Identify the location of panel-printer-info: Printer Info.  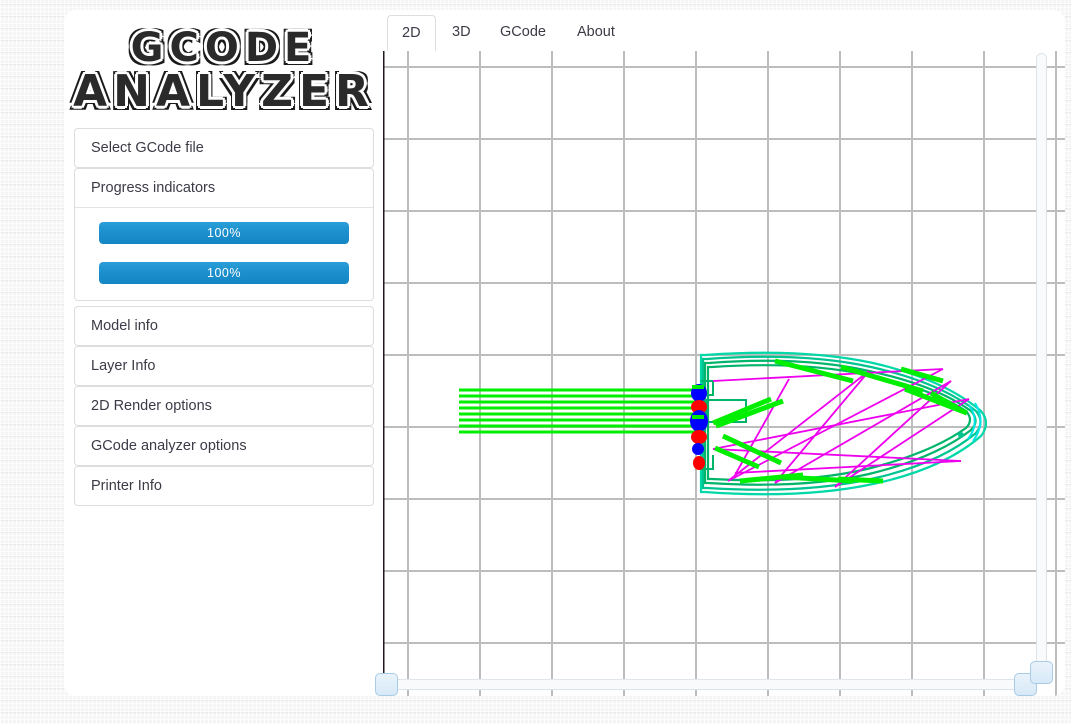
(224, 486).